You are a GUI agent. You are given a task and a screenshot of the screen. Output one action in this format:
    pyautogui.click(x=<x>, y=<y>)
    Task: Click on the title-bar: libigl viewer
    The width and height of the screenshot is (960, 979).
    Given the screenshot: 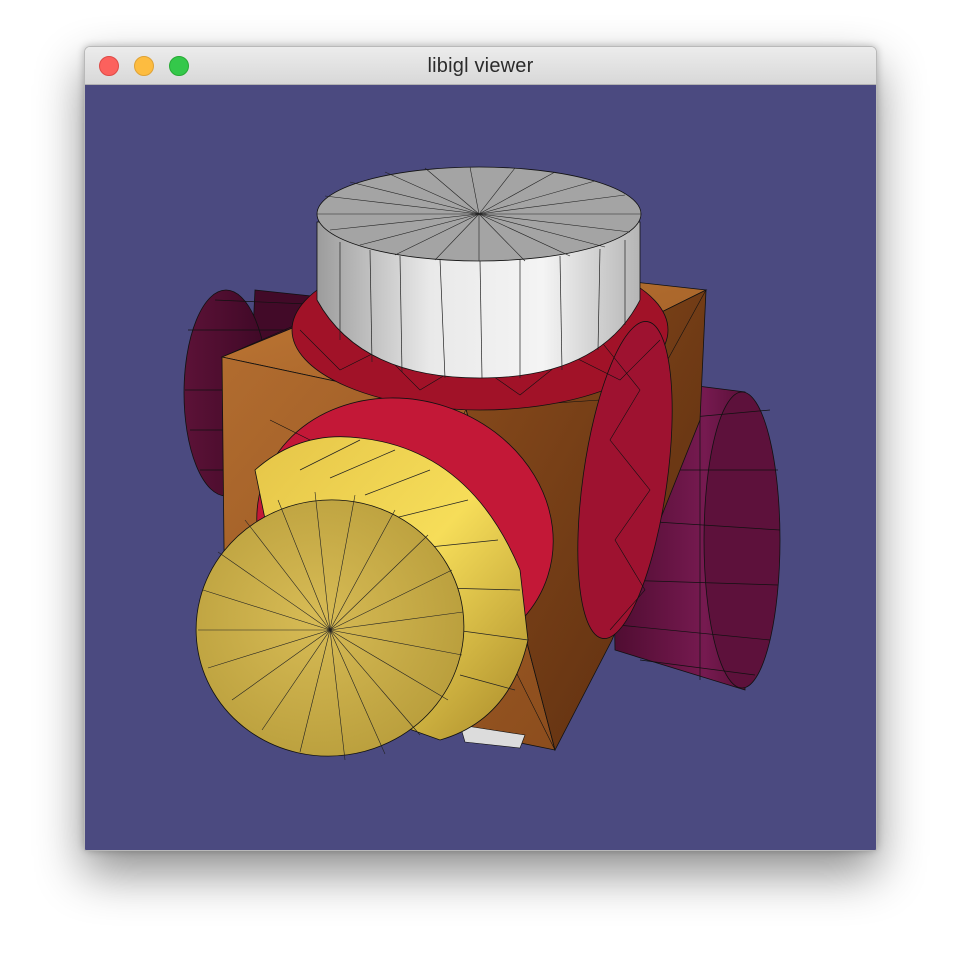 What is the action you would take?
    pyautogui.click(x=480, y=66)
    